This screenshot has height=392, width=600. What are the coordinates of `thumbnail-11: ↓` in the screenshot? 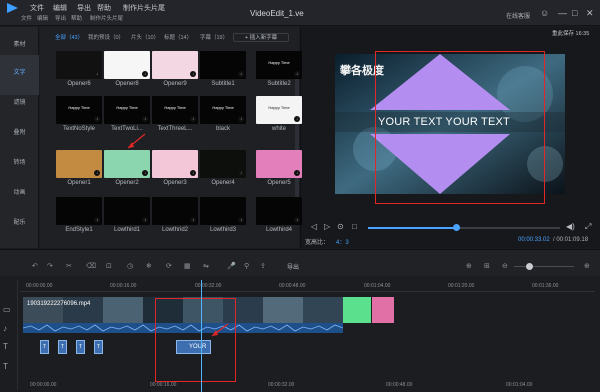 It's located at (127, 164).